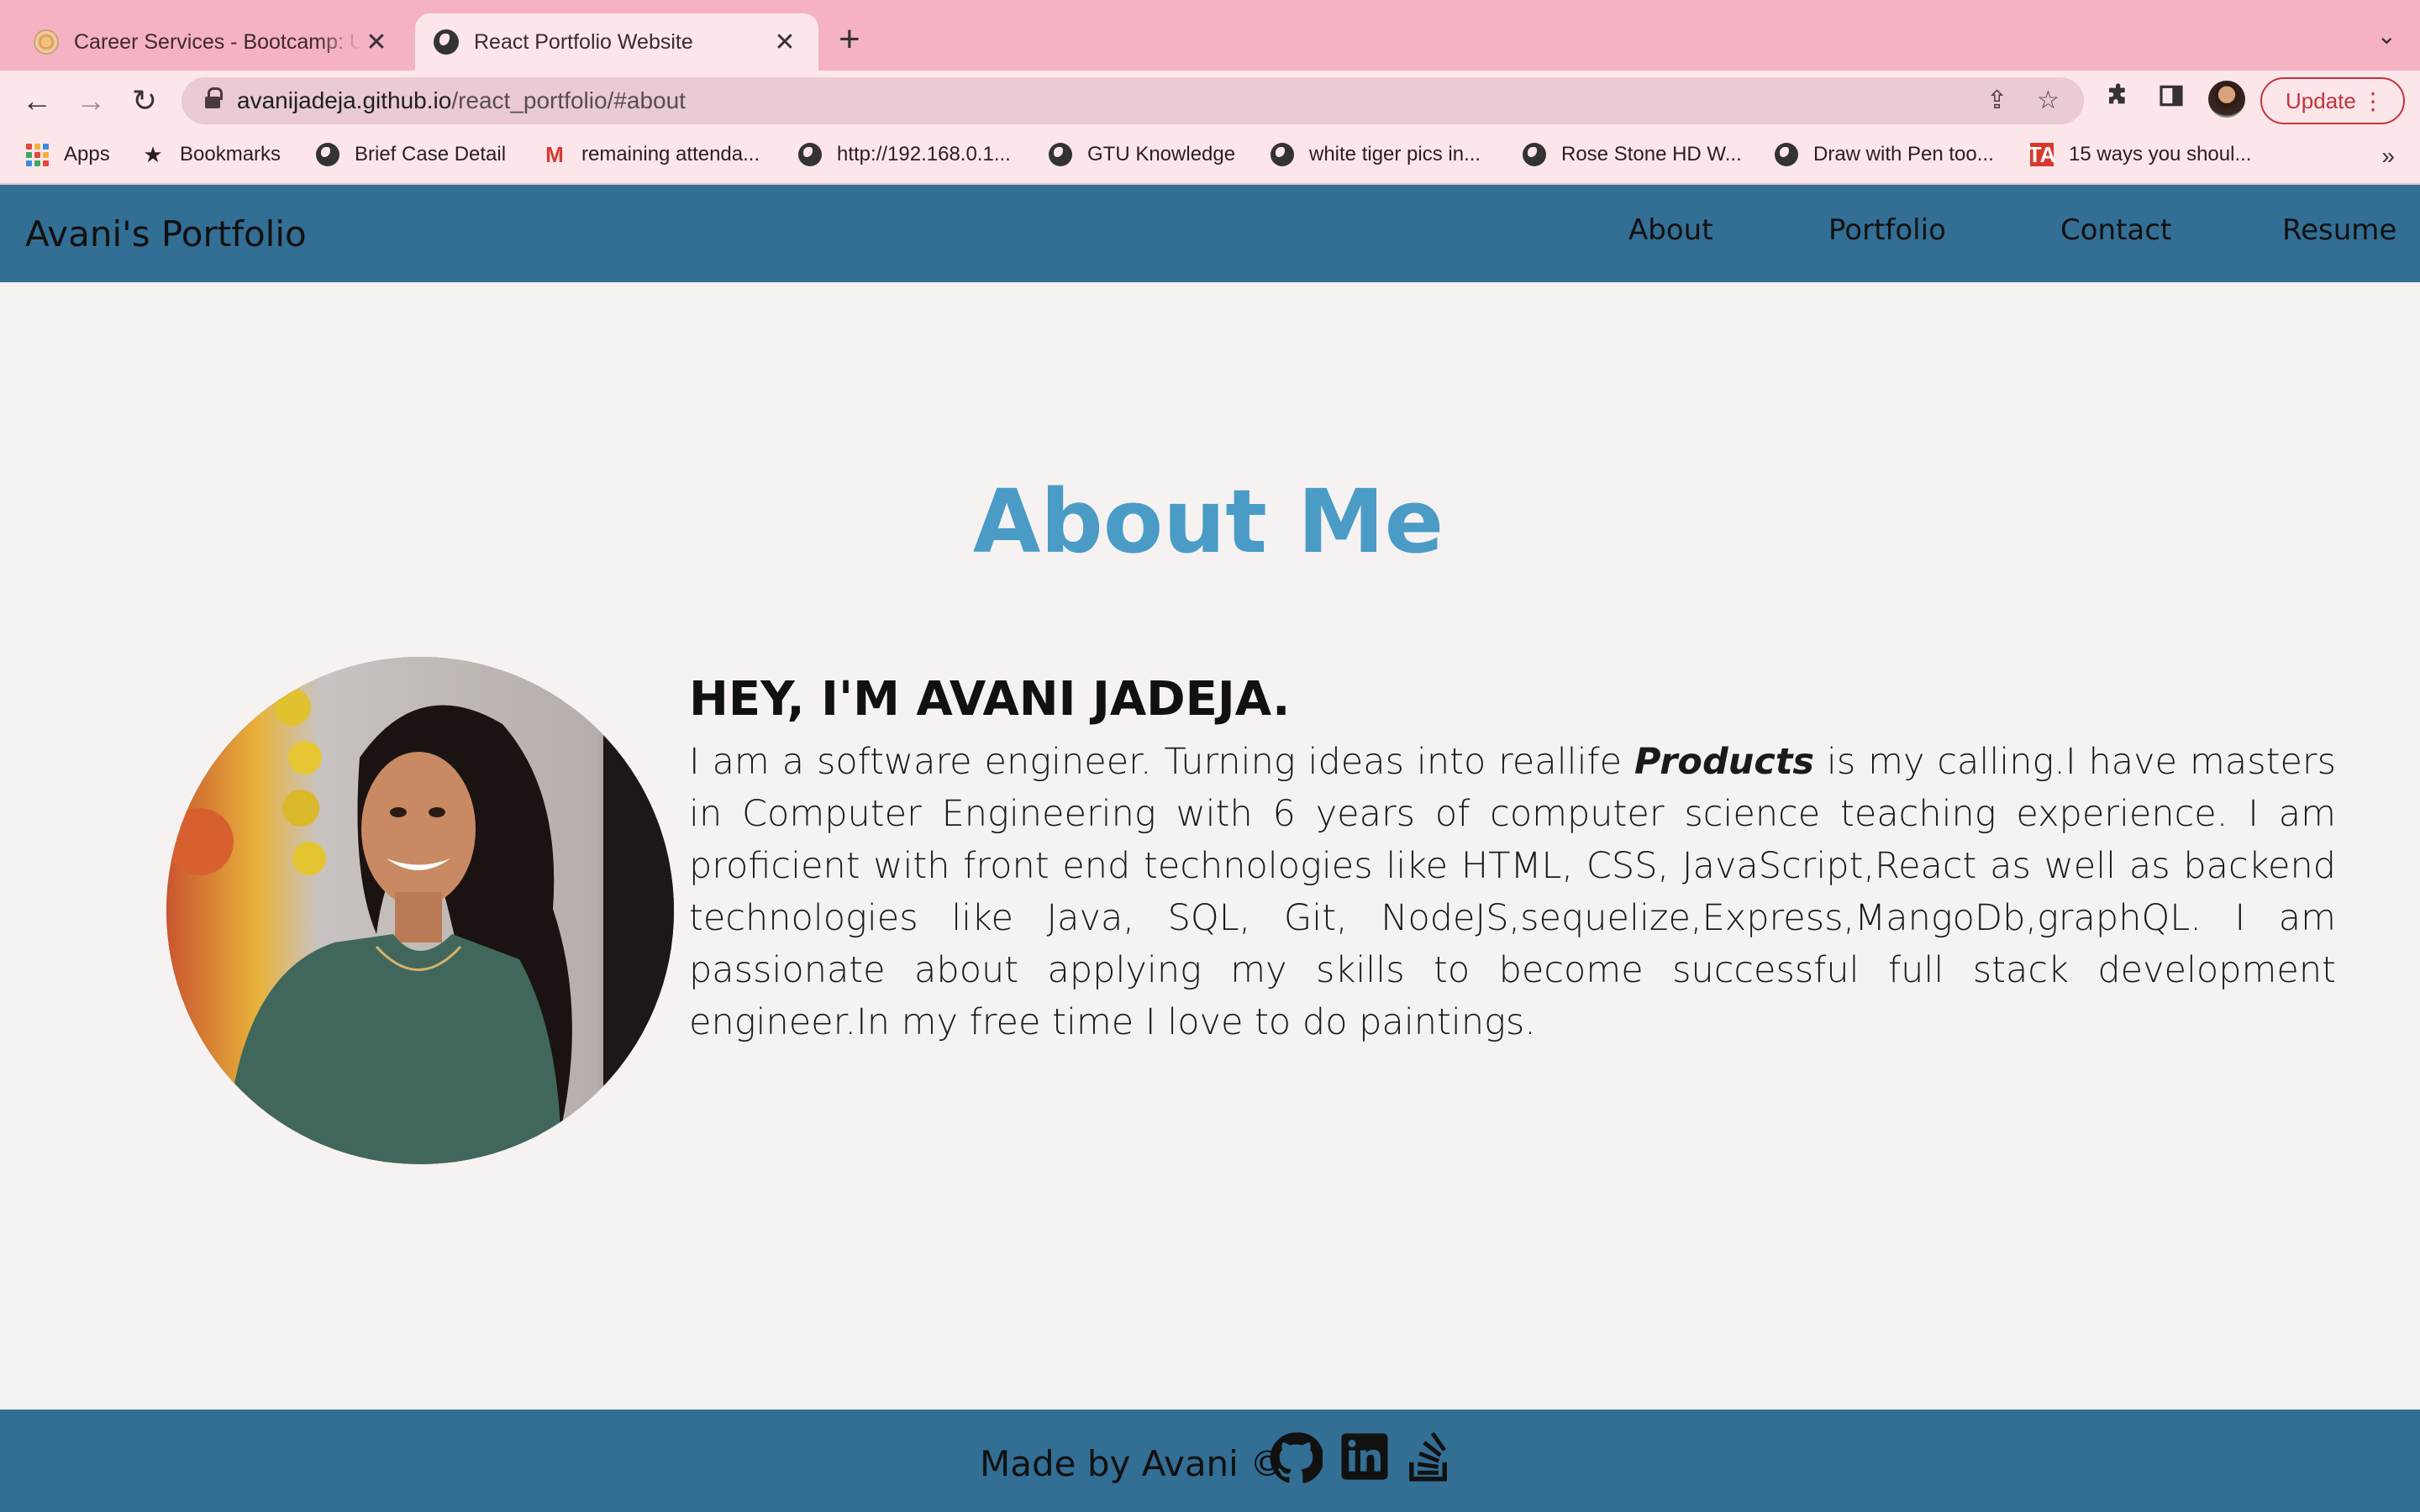  What do you see at coordinates (2171, 99) in the screenshot?
I see `side-panel-icon` at bounding box center [2171, 99].